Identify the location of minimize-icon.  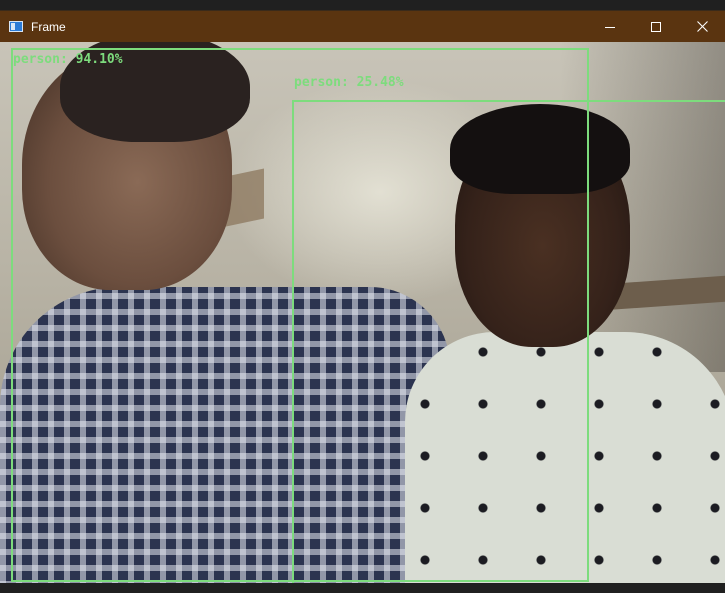
(610, 27).